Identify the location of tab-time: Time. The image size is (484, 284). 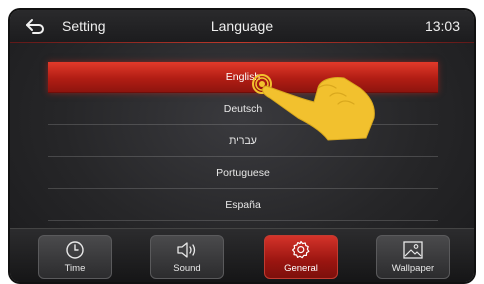
(75, 257).